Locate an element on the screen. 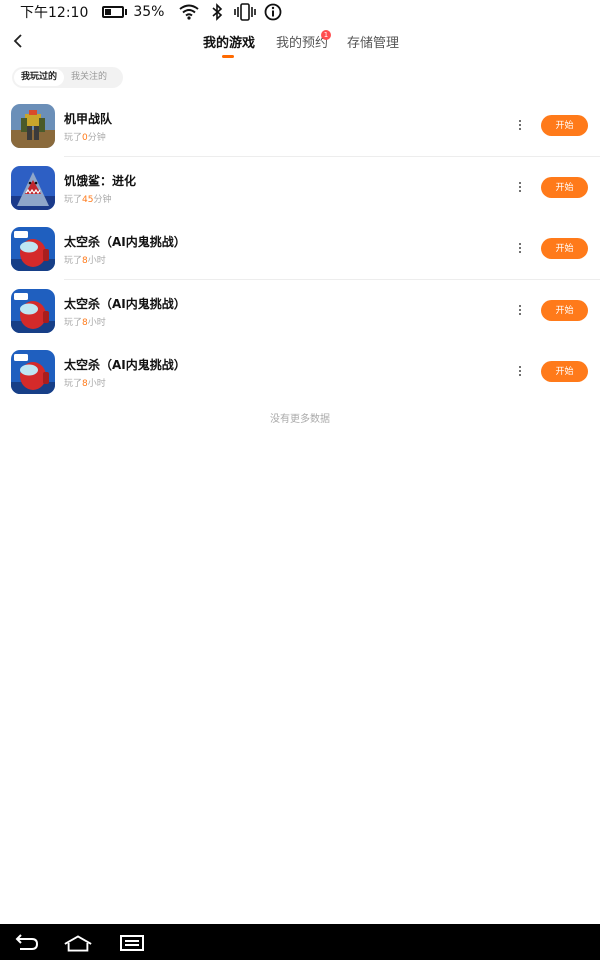 This screenshot has height=960, width=600. back-arrow-icon is located at coordinates (26, 943).